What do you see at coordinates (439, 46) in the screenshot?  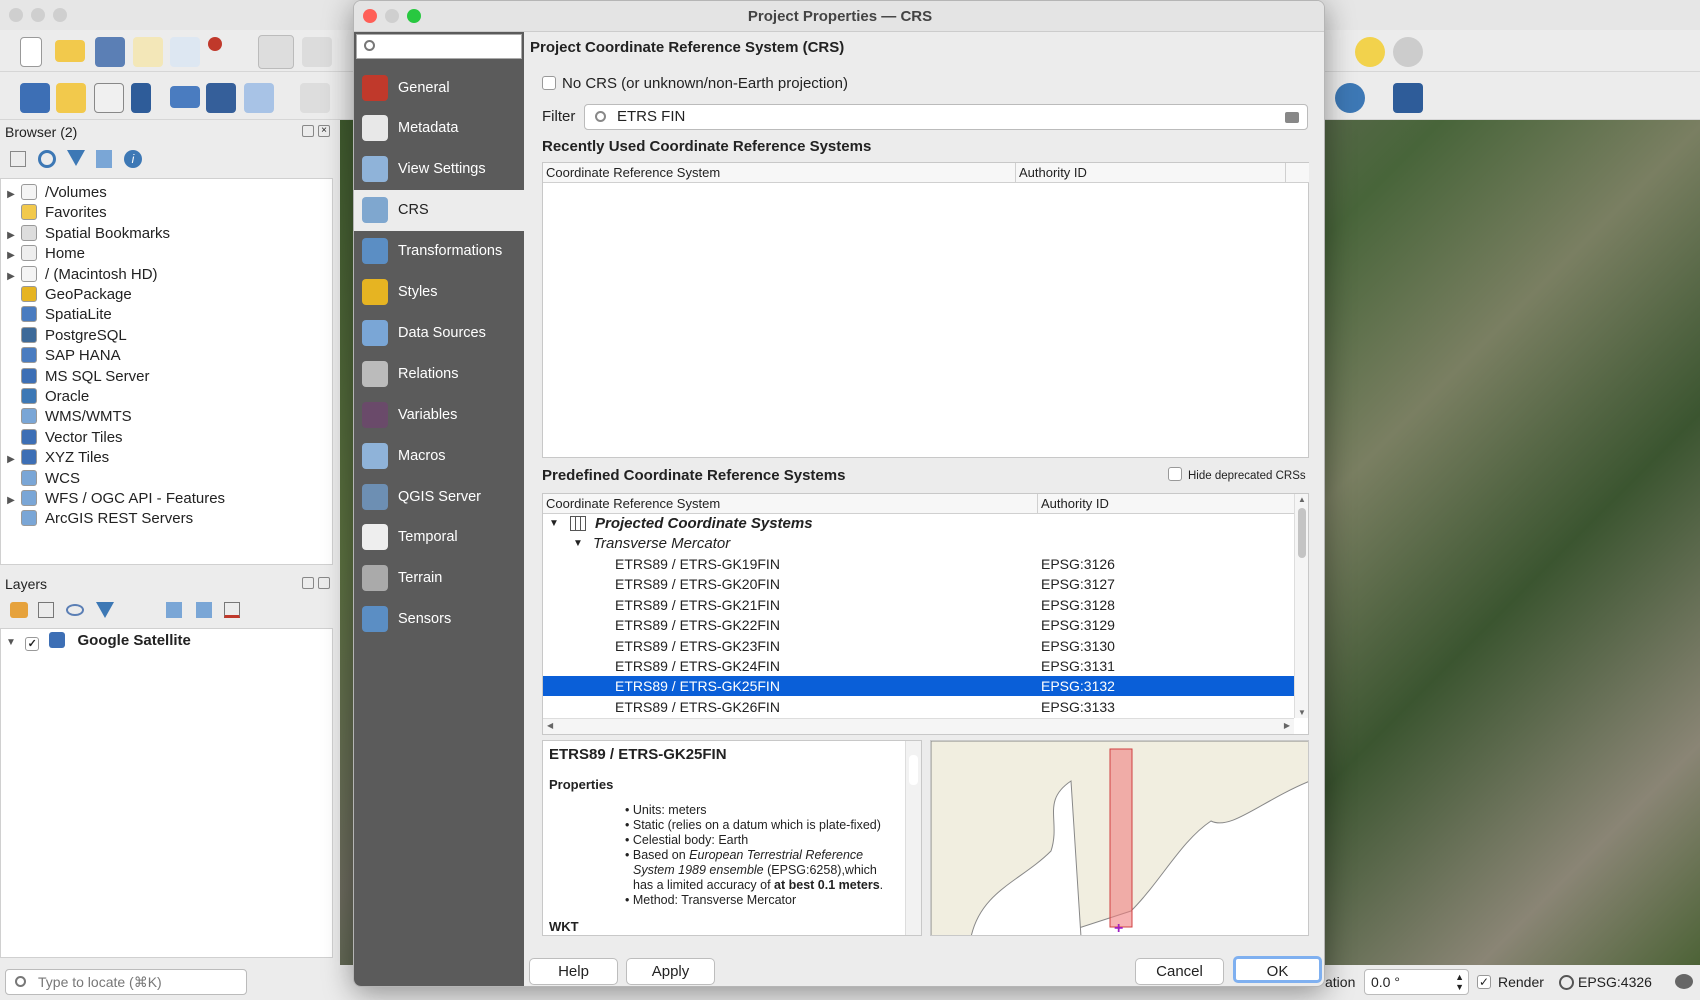 I see `nav-search-input` at bounding box center [439, 46].